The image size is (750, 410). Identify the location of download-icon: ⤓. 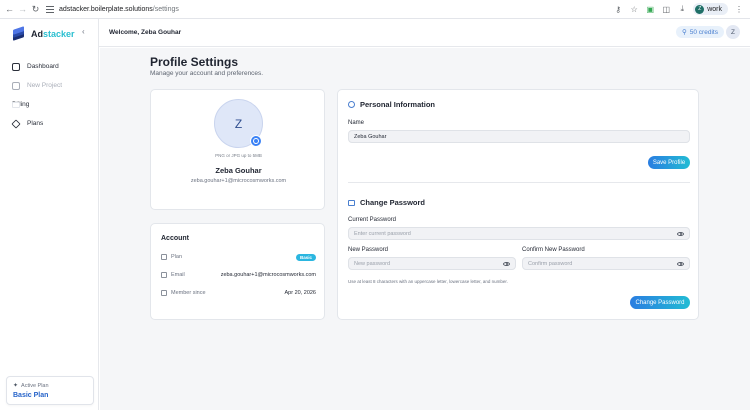
(682, 9).